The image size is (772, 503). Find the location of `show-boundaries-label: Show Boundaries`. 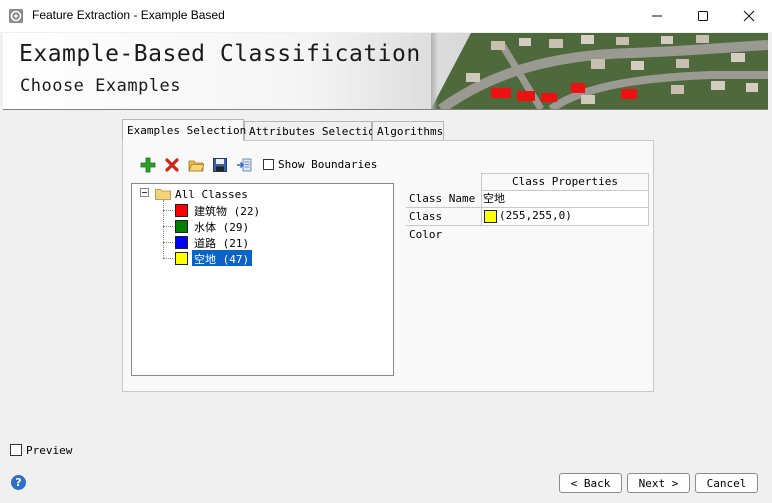

show-boundaries-label: Show Boundaries is located at coordinates (328, 164).